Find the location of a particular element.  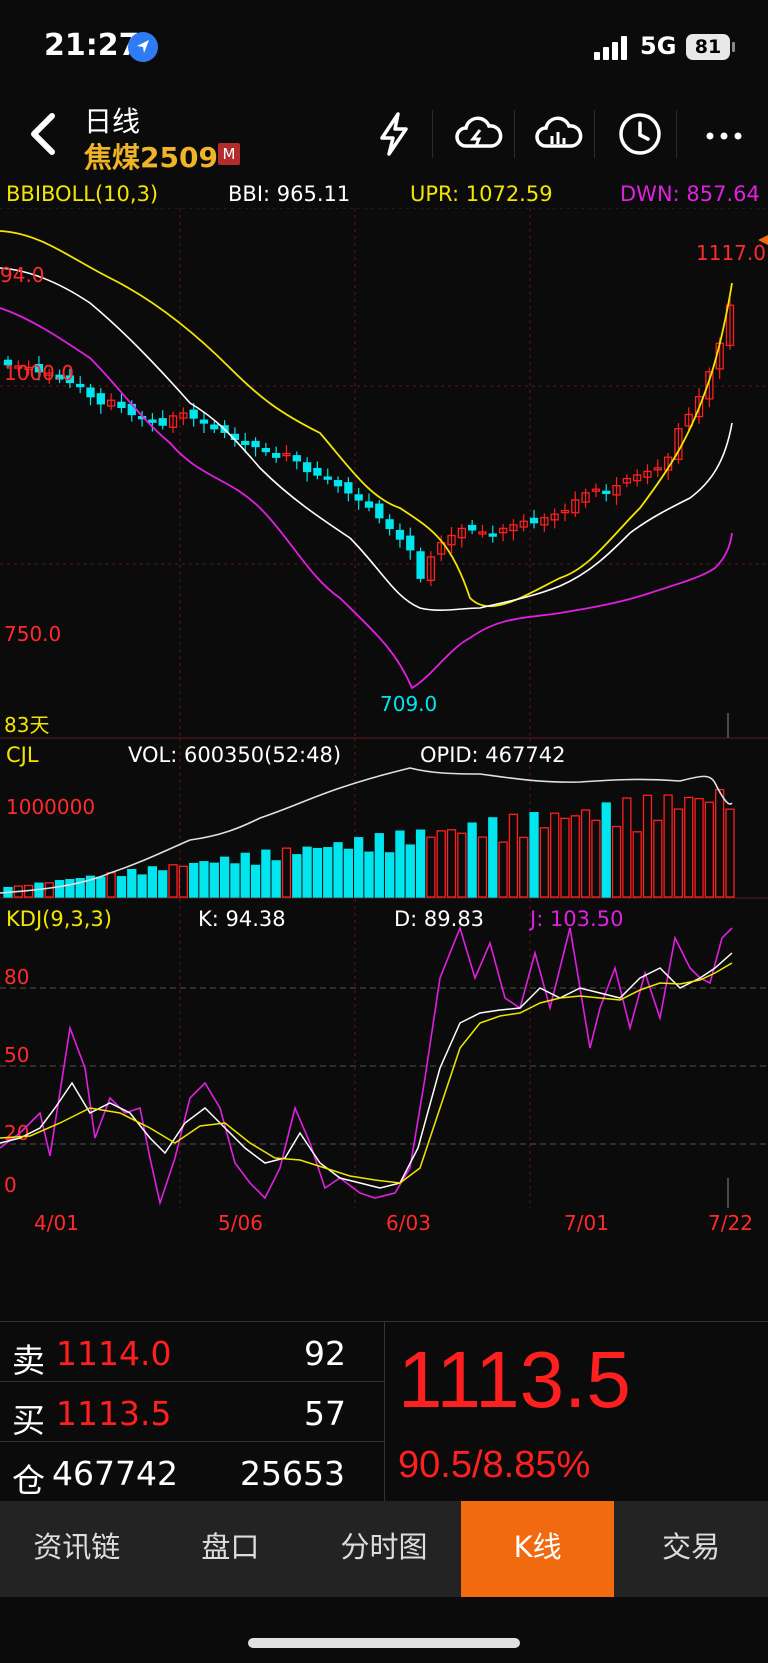

network-type: 5G is located at coordinates (658, 46).